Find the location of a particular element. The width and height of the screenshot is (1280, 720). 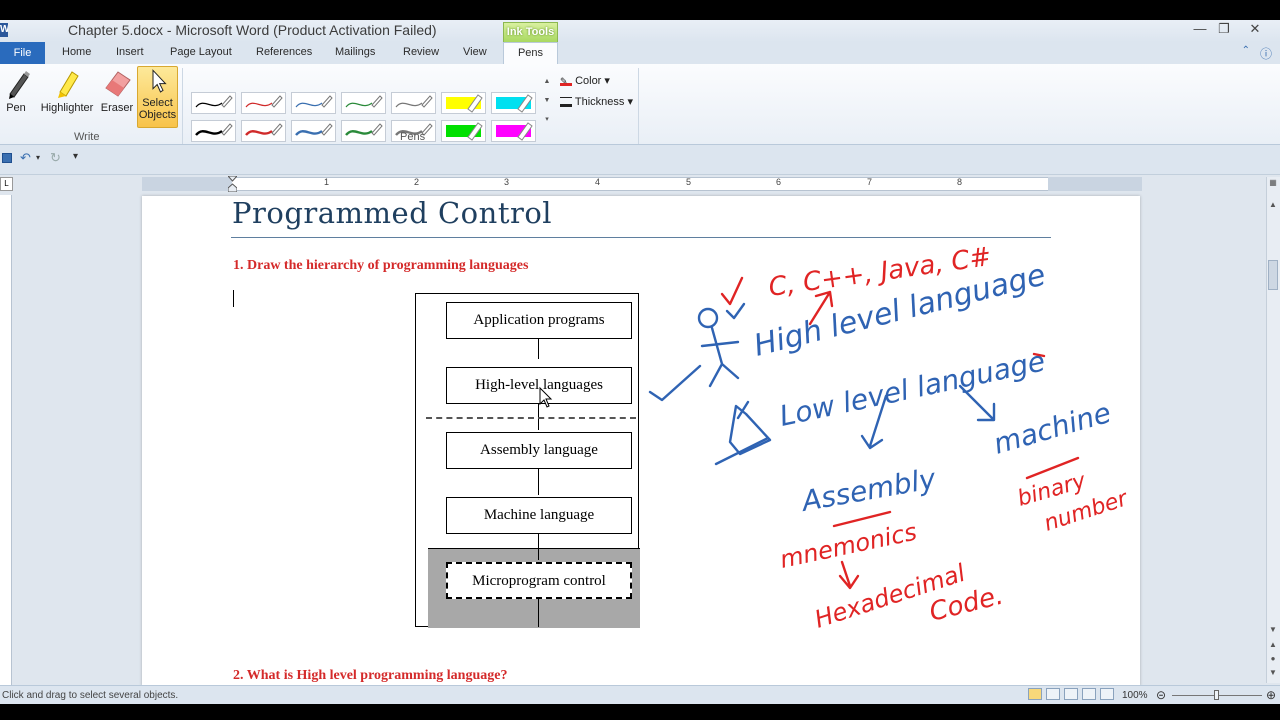

color-button: ✎ Color ▾ is located at coordinates (585, 80).